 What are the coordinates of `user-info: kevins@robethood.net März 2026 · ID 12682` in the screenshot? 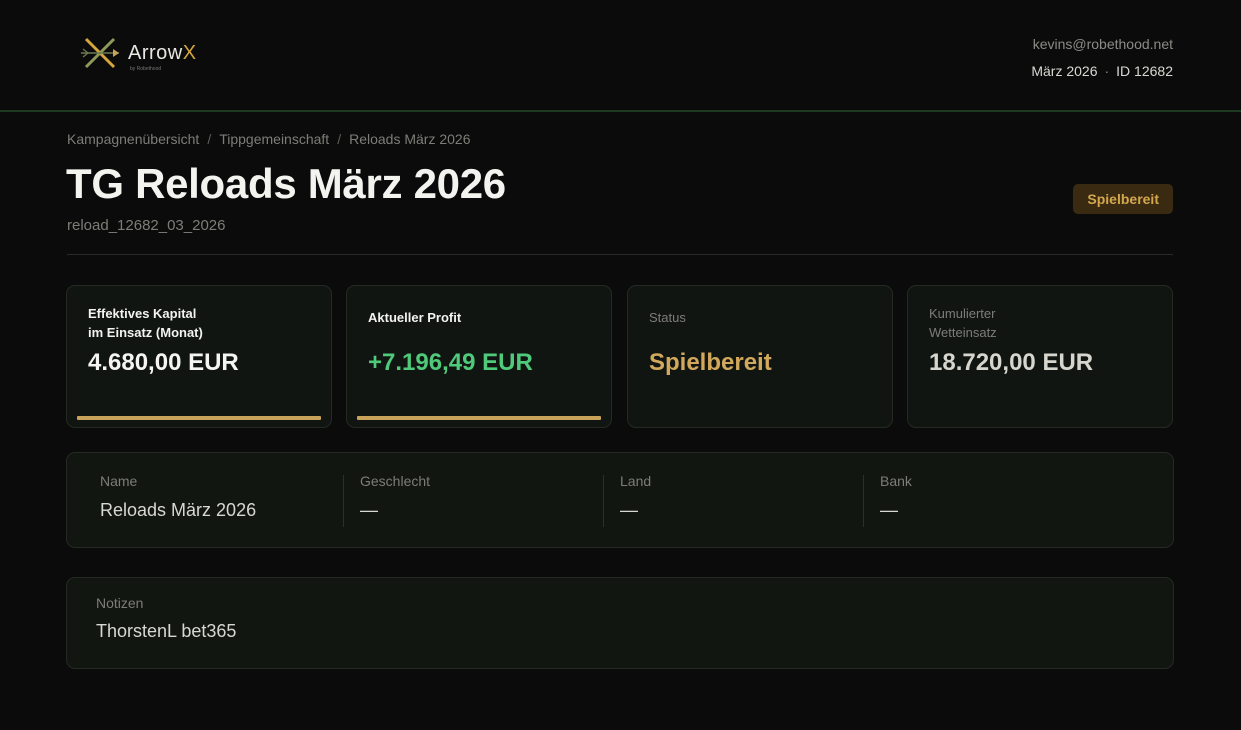 It's located at (1102, 57).